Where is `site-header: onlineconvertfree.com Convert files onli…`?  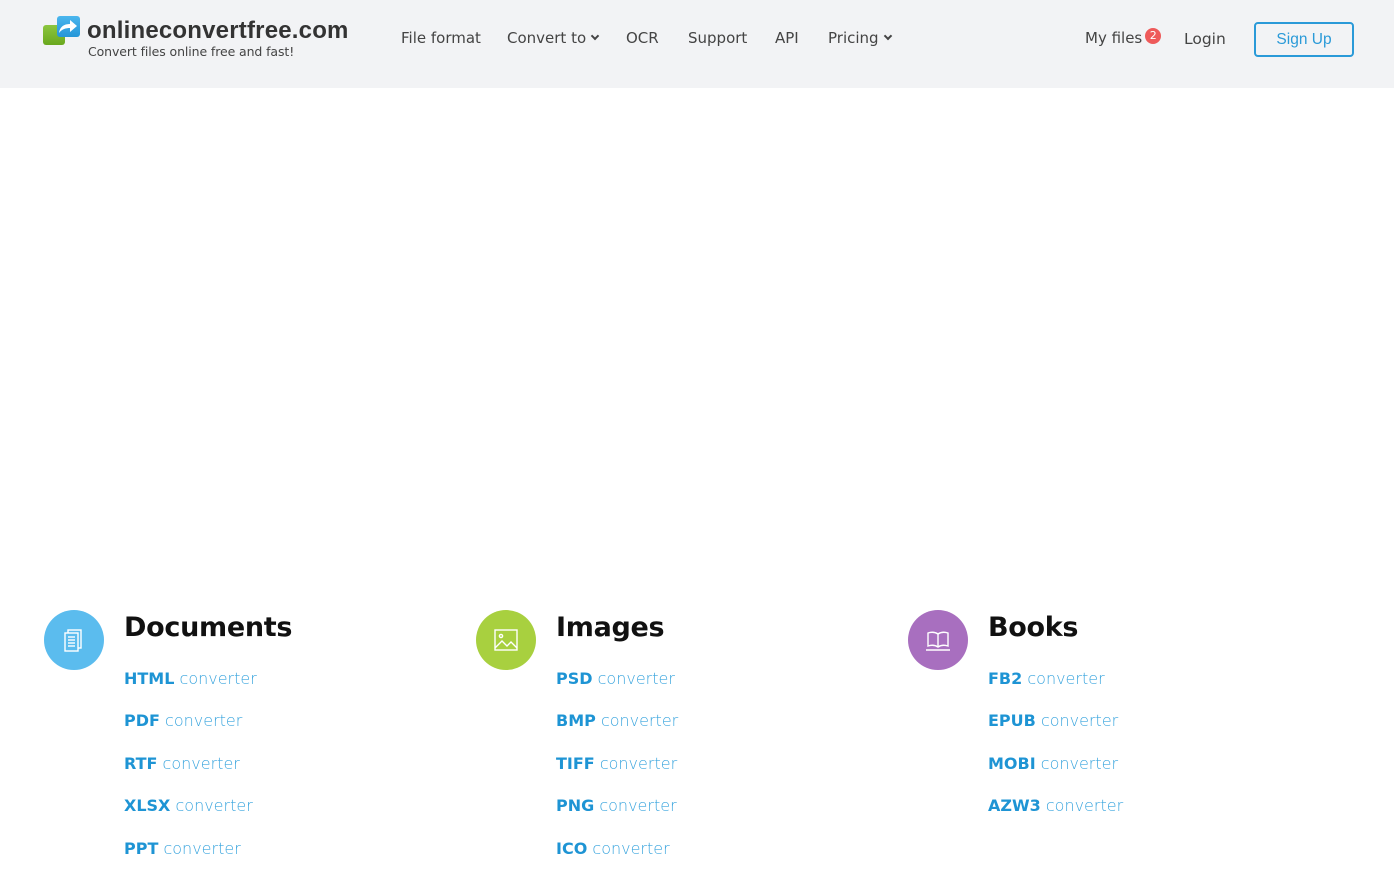 site-header: onlineconvertfree.com Convert files onli… is located at coordinates (697, 44).